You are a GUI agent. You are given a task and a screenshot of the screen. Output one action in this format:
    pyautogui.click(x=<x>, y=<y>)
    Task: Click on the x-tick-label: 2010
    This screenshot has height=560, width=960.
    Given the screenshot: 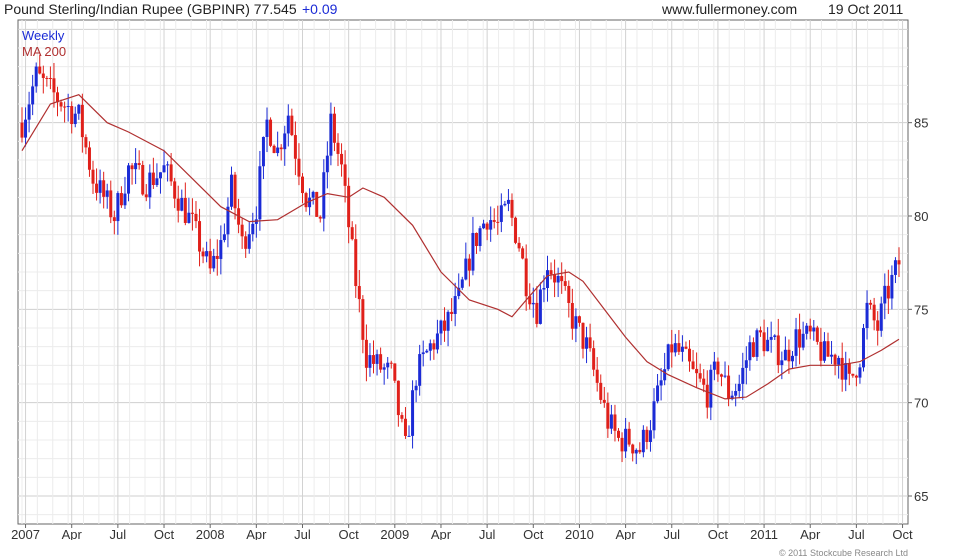 What is the action you would take?
    pyautogui.click(x=579, y=533)
    